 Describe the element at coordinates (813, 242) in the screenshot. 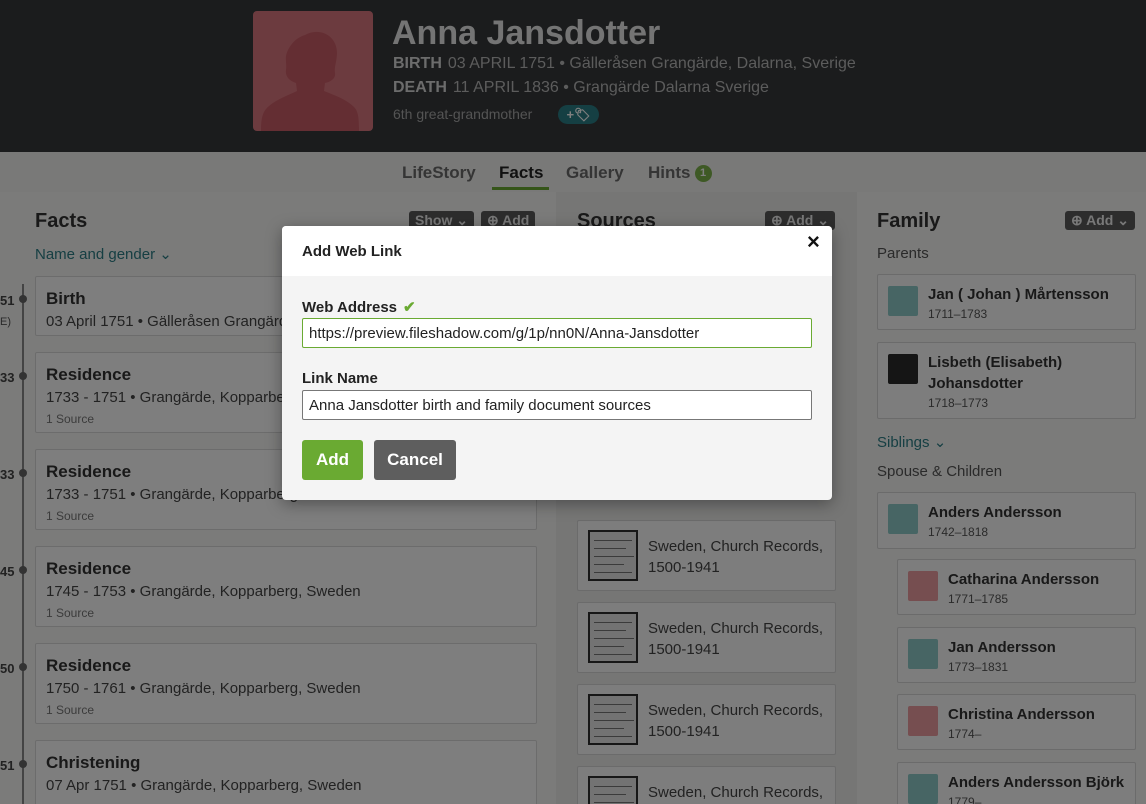

I see `close-icon: ×` at that location.